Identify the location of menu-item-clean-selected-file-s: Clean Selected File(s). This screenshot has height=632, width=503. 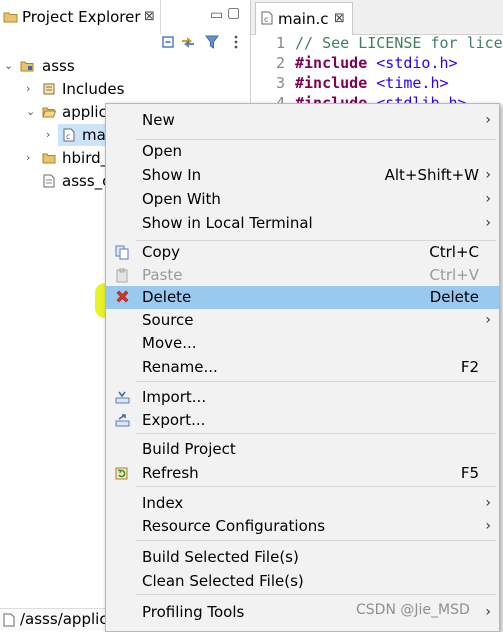
(302, 581).